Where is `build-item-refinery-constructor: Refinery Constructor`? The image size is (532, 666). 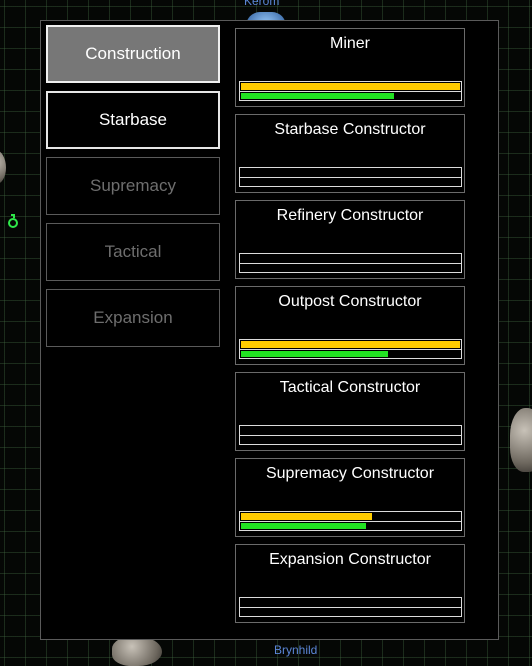
build-item-refinery-constructor: Refinery Constructor is located at coordinates (350, 239).